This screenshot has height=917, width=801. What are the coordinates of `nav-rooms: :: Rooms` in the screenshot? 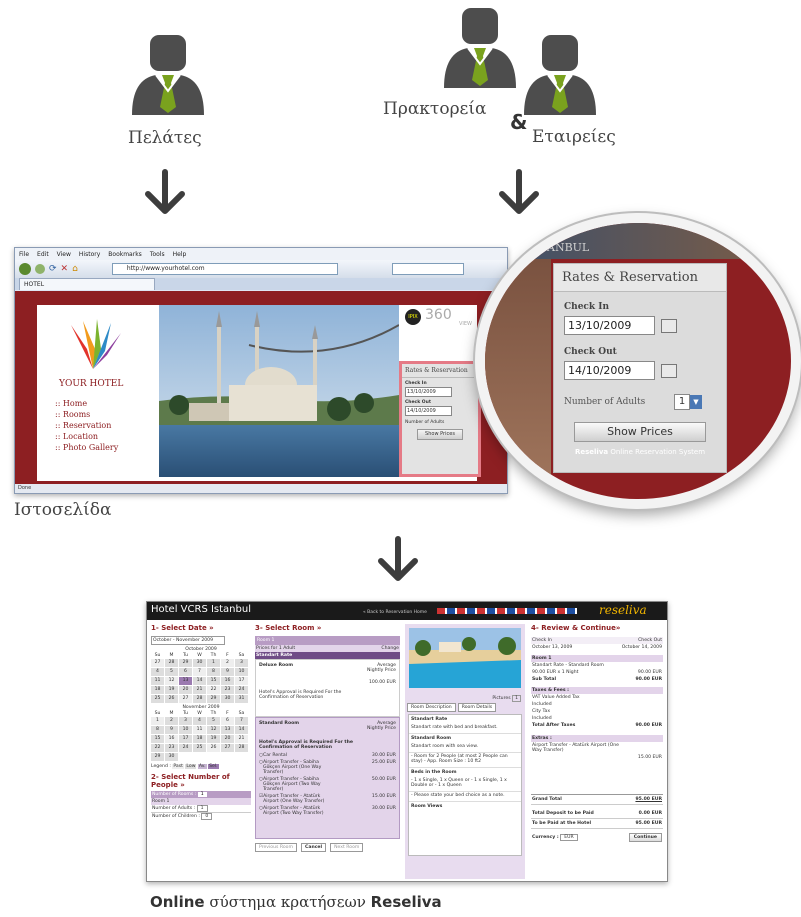 It's located at (100, 414).